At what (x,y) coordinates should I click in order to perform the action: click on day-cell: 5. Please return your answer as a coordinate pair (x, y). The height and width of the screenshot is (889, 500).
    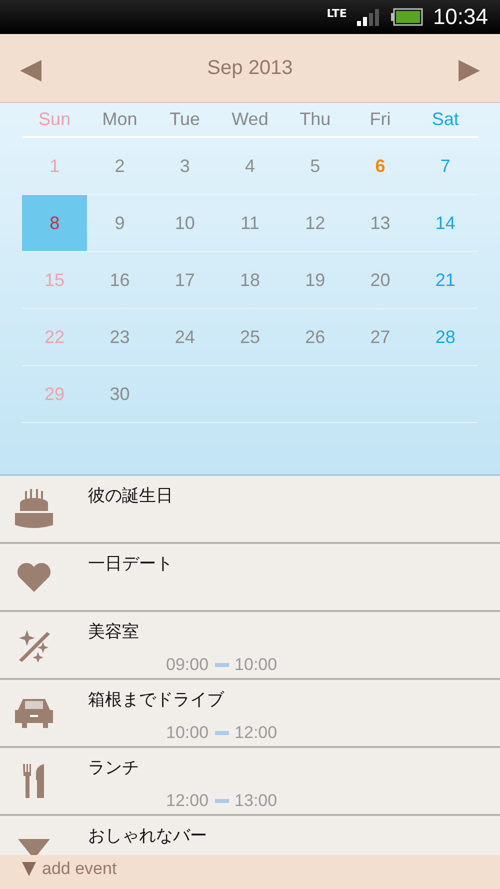
    Looking at the image, I should click on (315, 166).